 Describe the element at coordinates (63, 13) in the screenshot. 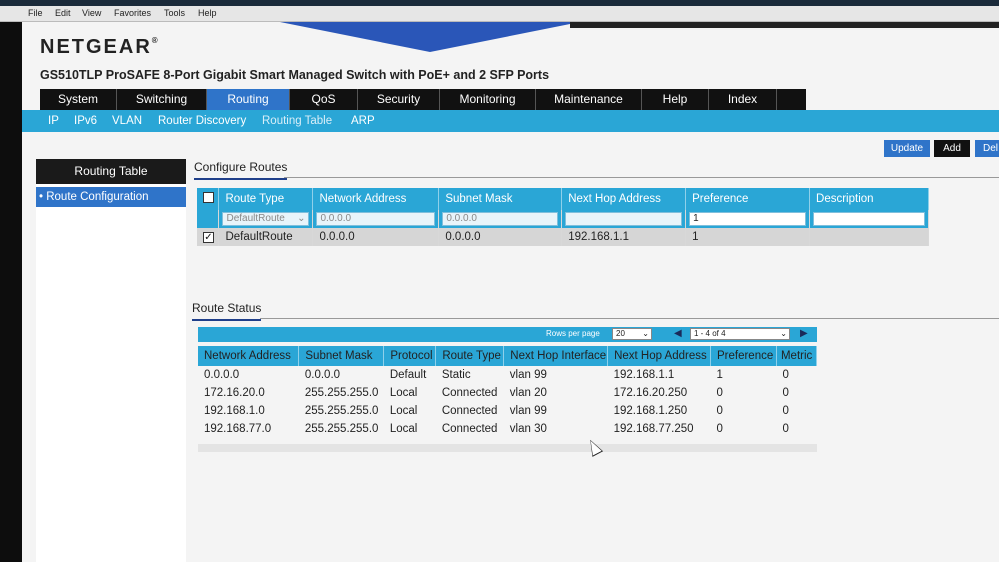

I see `menu-edit: Edit` at that location.